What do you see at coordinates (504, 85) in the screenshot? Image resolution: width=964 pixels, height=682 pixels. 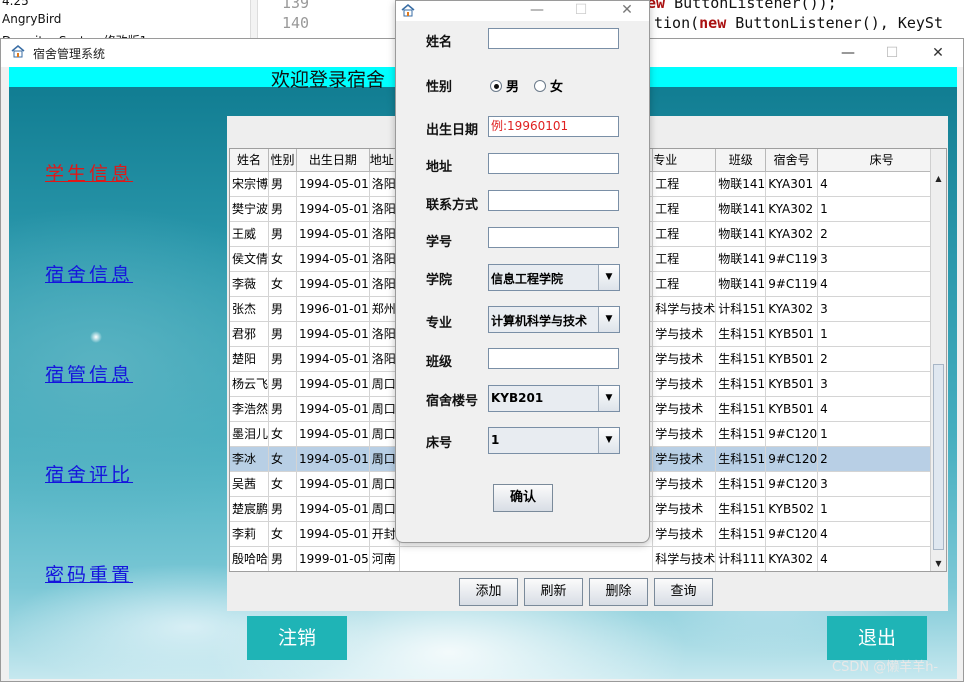 I see `sex-male-radio: 男` at bounding box center [504, 85].